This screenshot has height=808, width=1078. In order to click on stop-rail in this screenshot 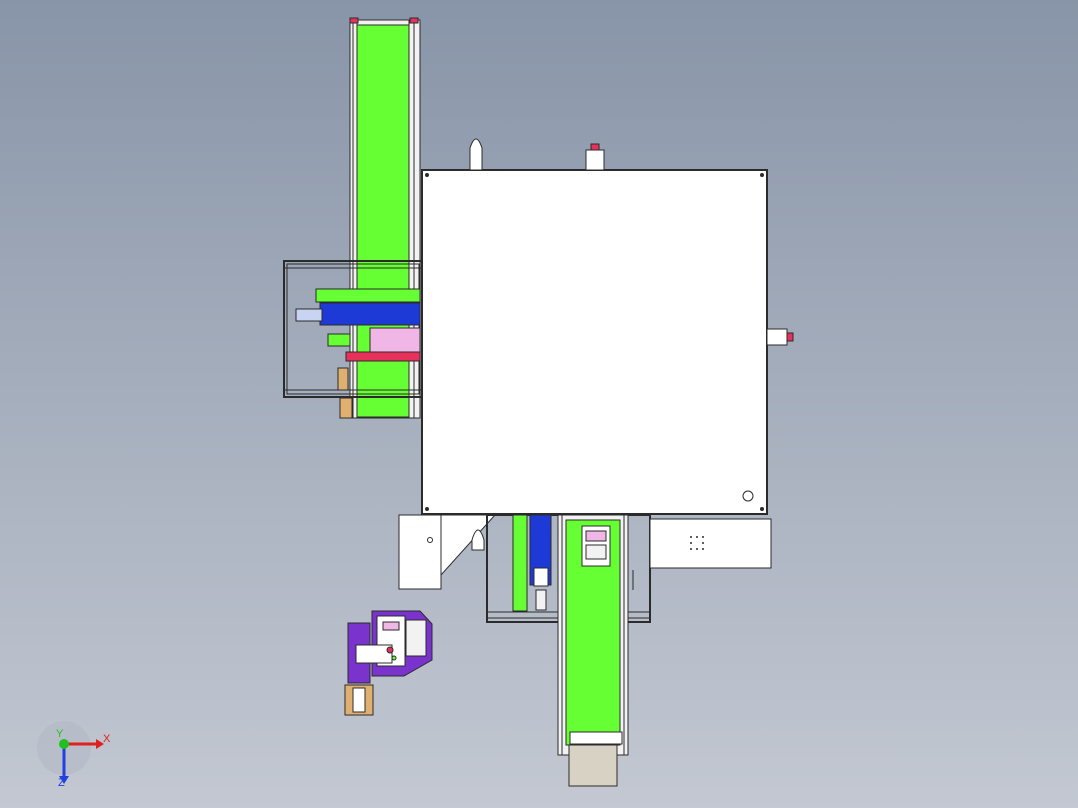, I will do `click(383, 356)`.